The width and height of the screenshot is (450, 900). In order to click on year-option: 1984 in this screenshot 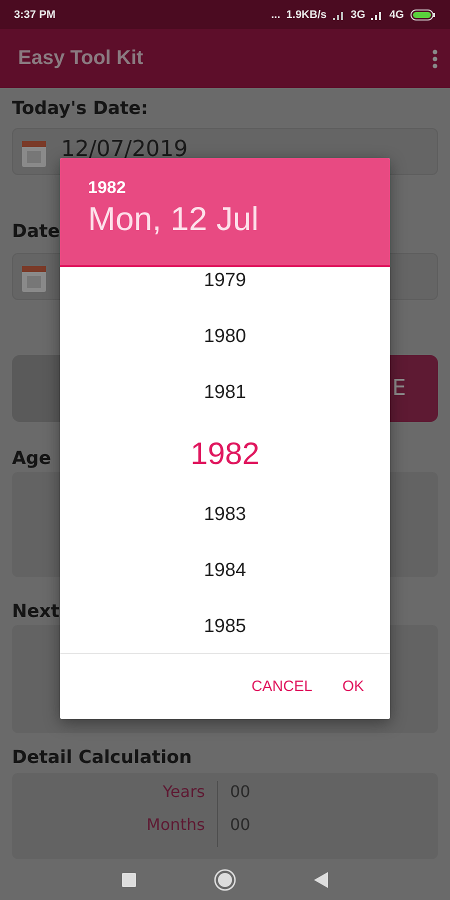, I will do `click(225, 571)`.